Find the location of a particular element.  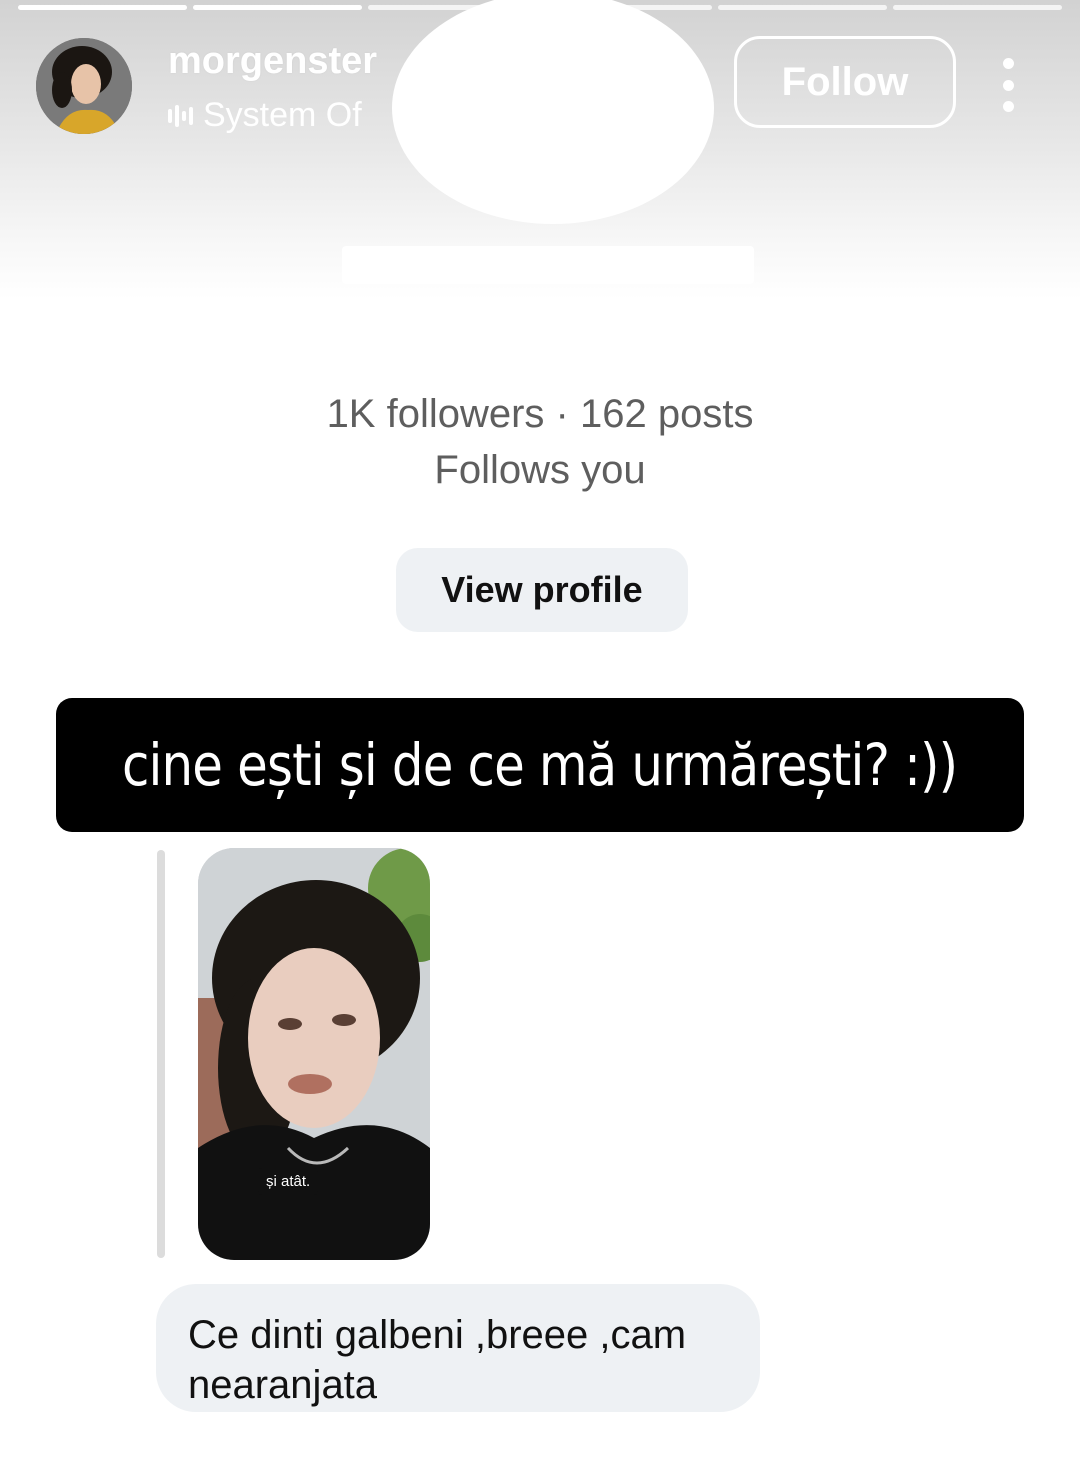

sound-bars-icon is located at coordinates (180, 116).